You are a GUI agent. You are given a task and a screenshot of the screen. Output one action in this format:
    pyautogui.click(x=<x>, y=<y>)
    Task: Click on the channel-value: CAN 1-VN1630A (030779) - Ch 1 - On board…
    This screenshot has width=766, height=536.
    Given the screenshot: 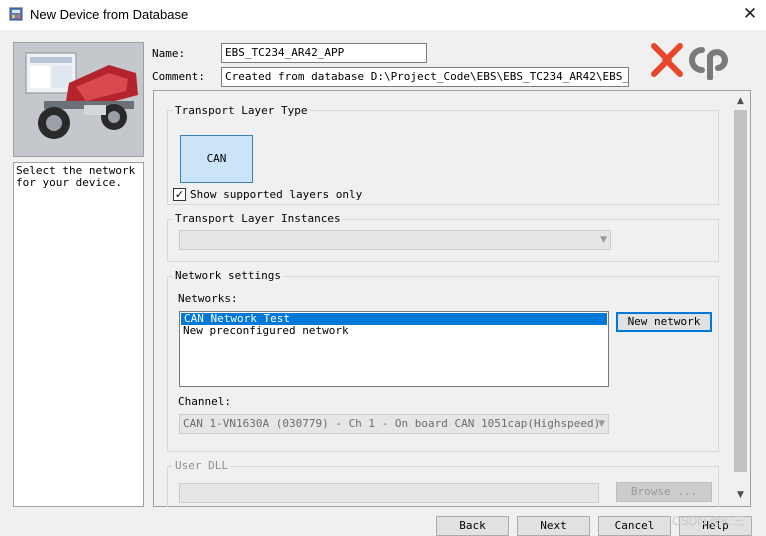 What is the action you would take?
    pyautogui.click(x=392, y=423)
    